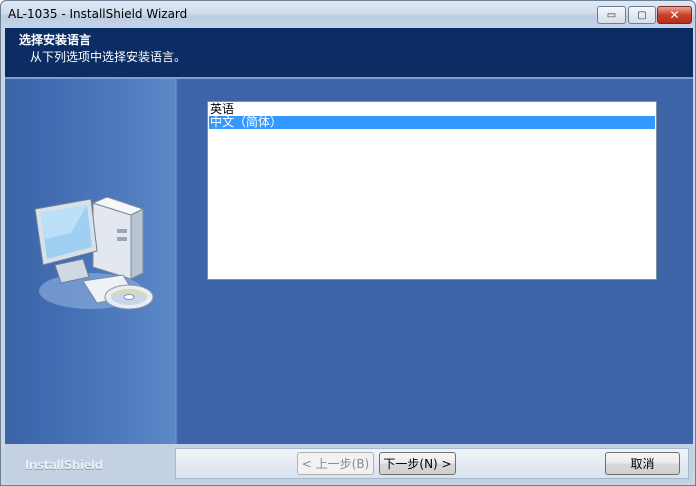 This screenshot has width=696, height=486. Describe the element at coordinates (642, 463) in the screenshot. I see `cancel-button: 取消` at that location.